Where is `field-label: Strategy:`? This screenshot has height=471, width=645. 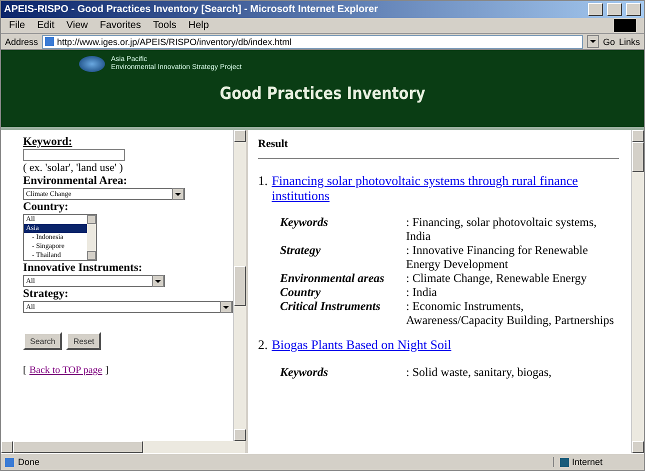
field-label: Strategy: is located at coordinates (45, 294).